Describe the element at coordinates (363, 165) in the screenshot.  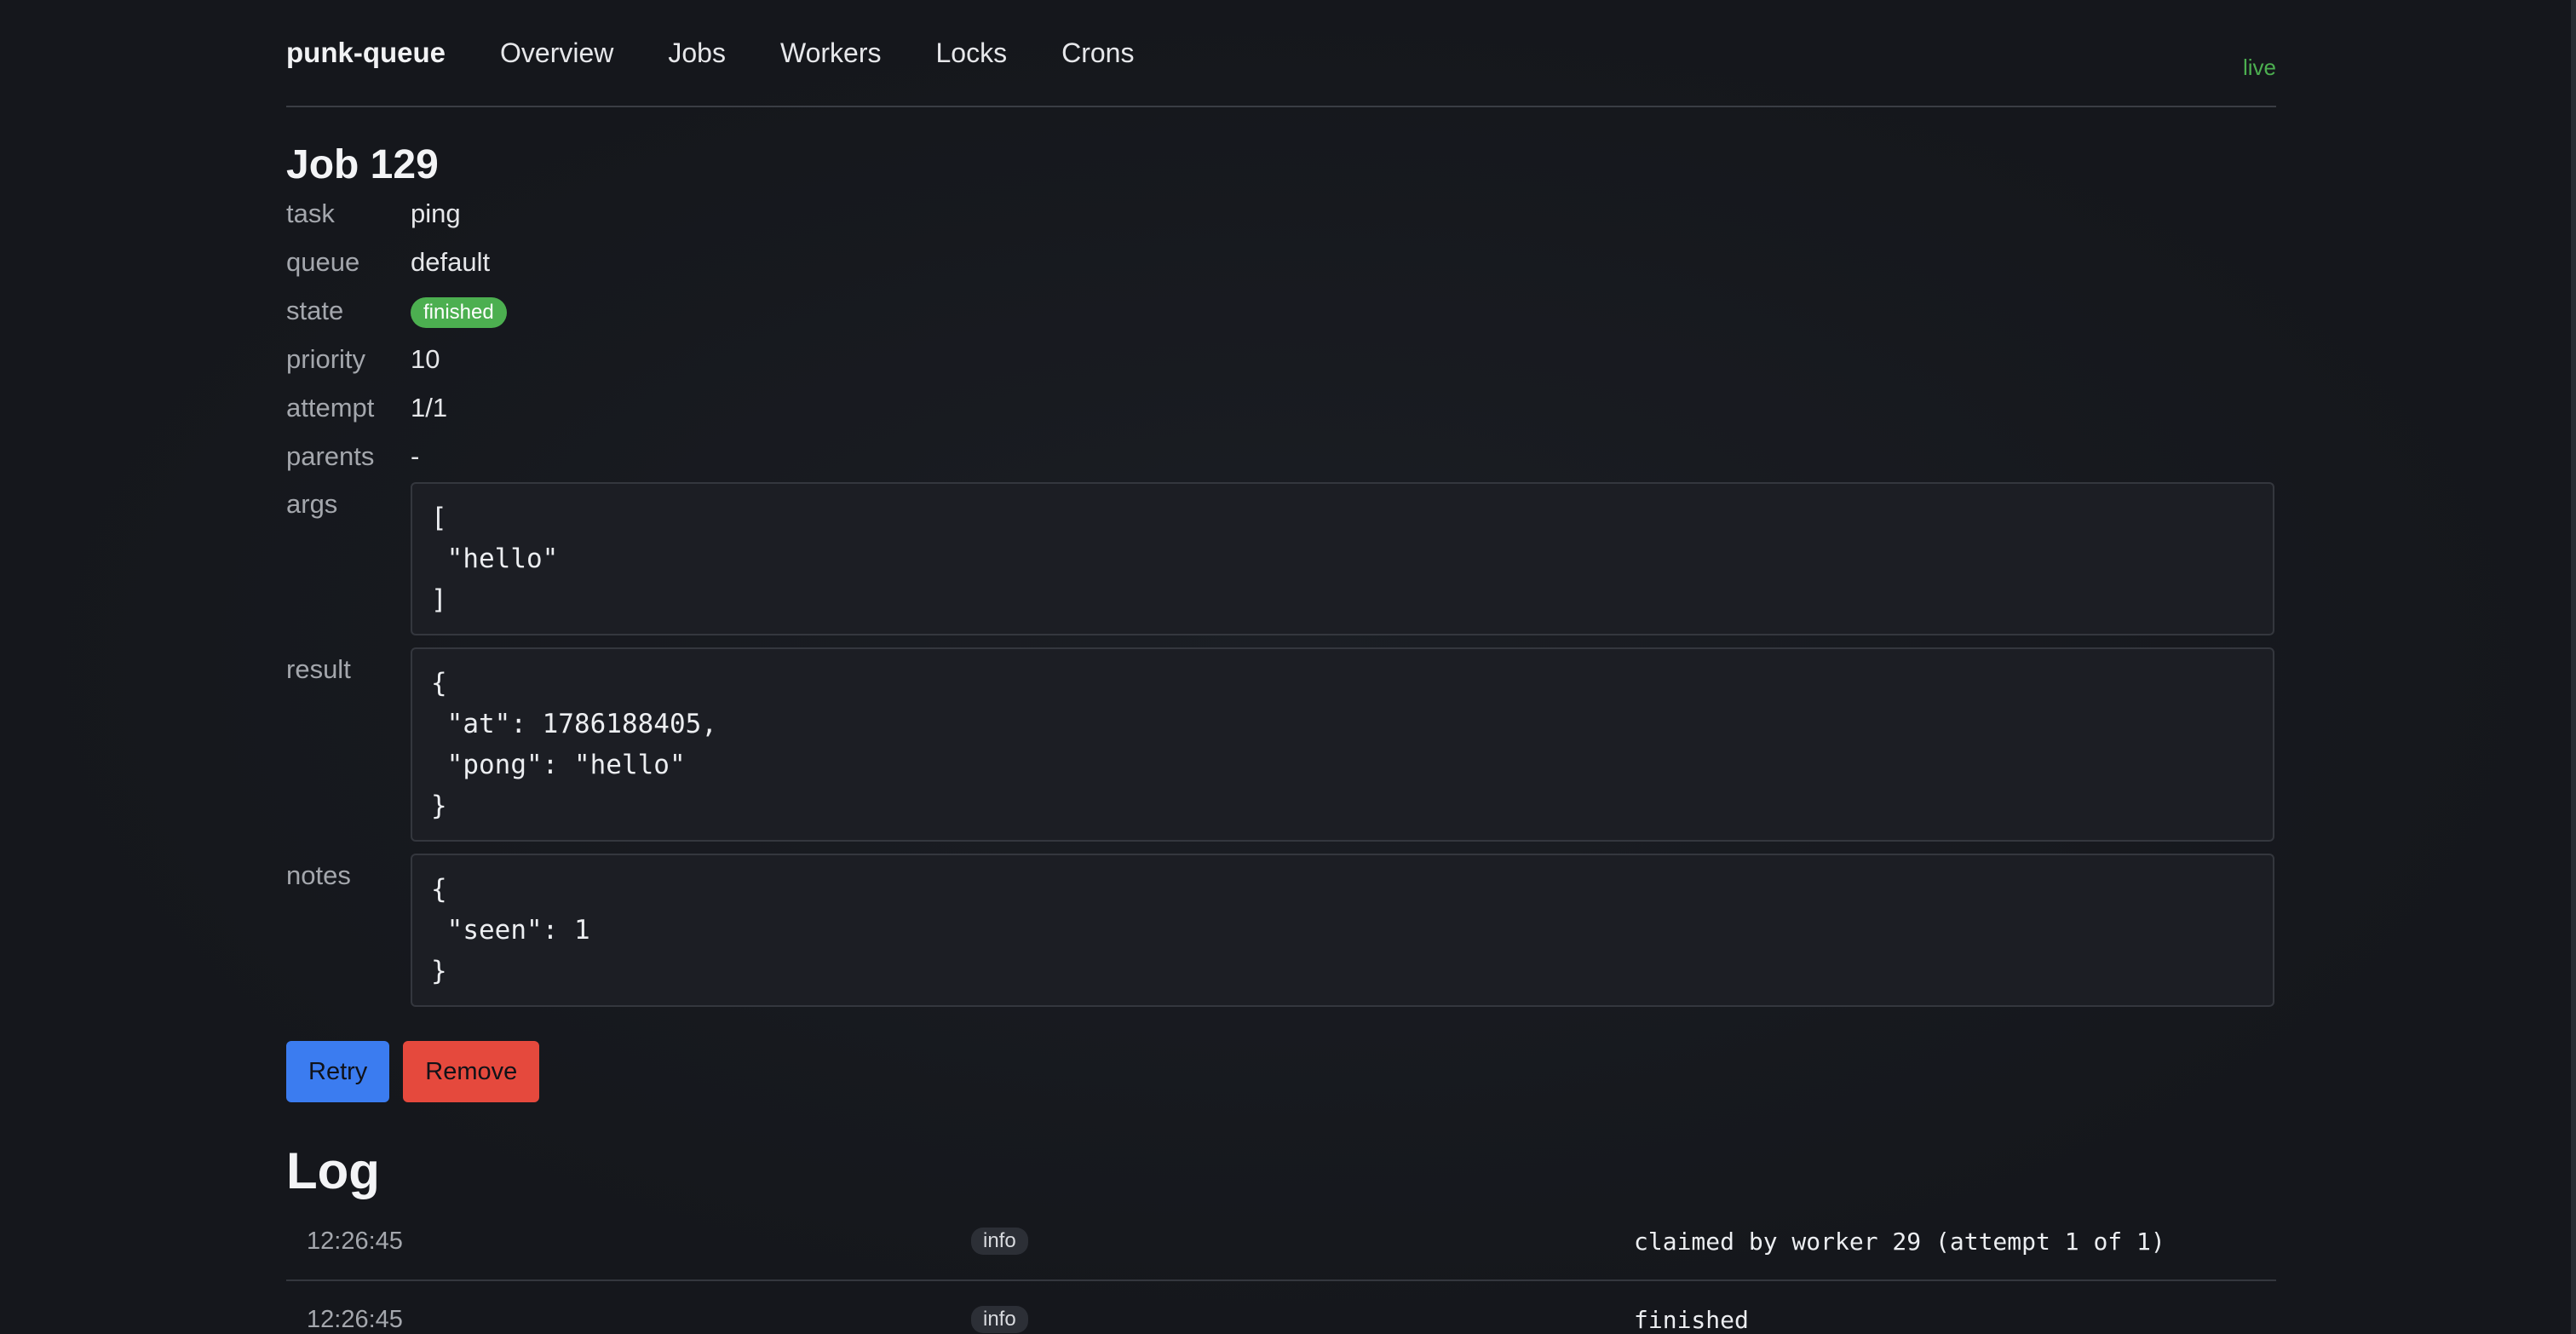
I see `page-title: Job 129` at that location.